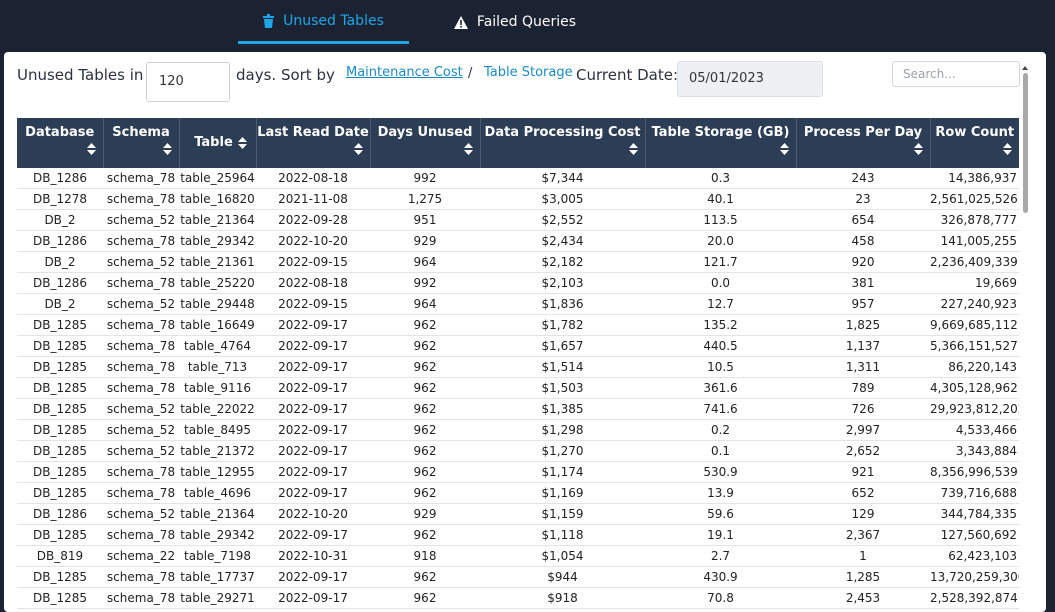 Image resolution: width=1055 pixels, height=612 pixels. What do you see at coordinates (60, 514) in the screenshot?
I see `database-cell: DB_1286` at bounding box center [60, 514].